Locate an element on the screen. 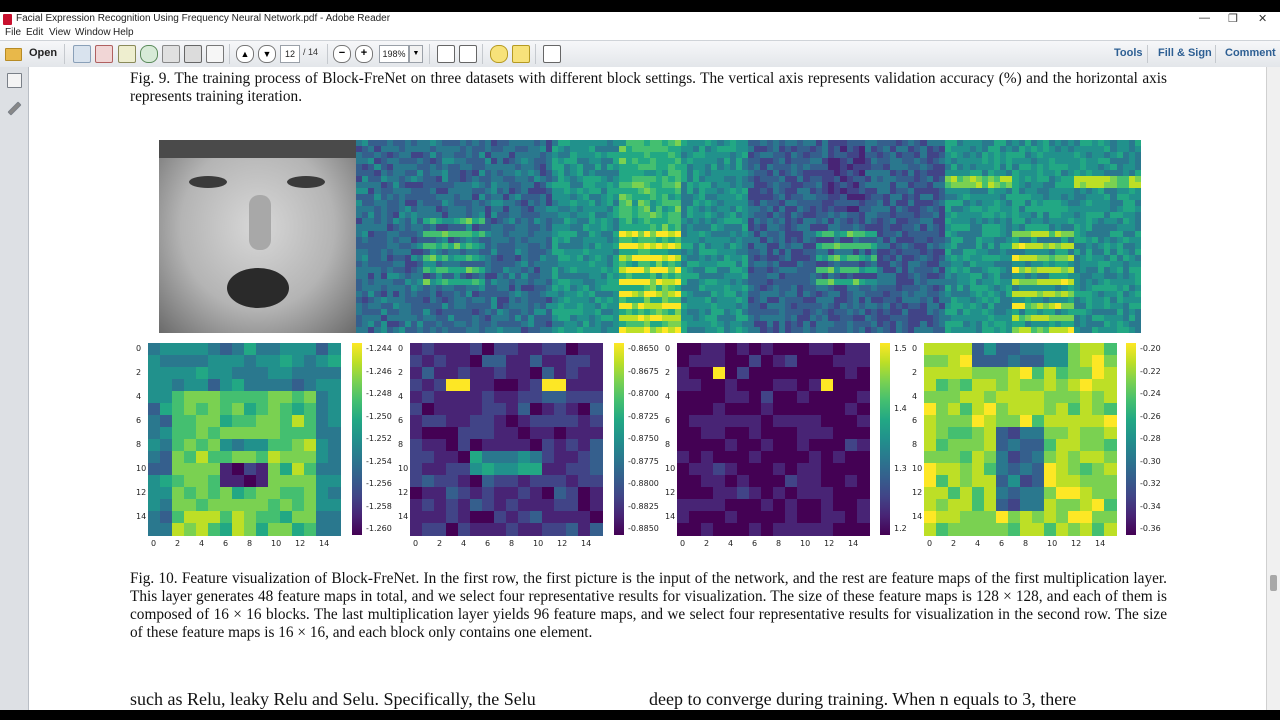  email-icon is located at coordinates (215, 54).